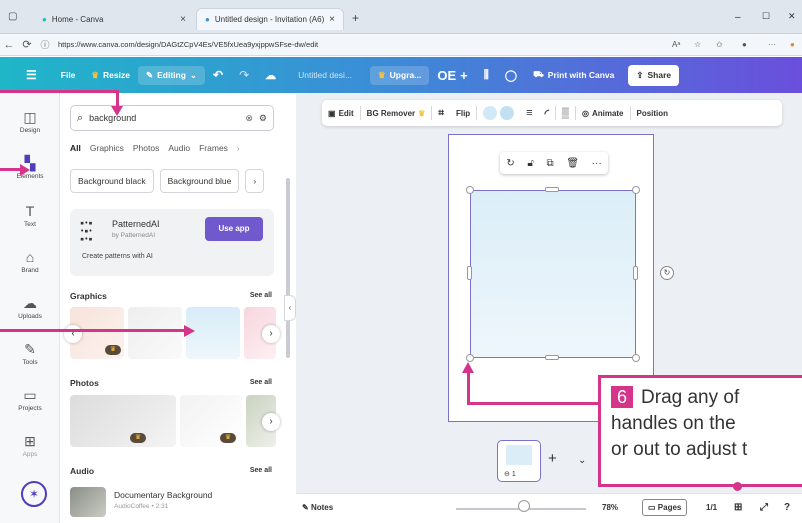  I want to click on resize-handle-right, so click(635, 273).